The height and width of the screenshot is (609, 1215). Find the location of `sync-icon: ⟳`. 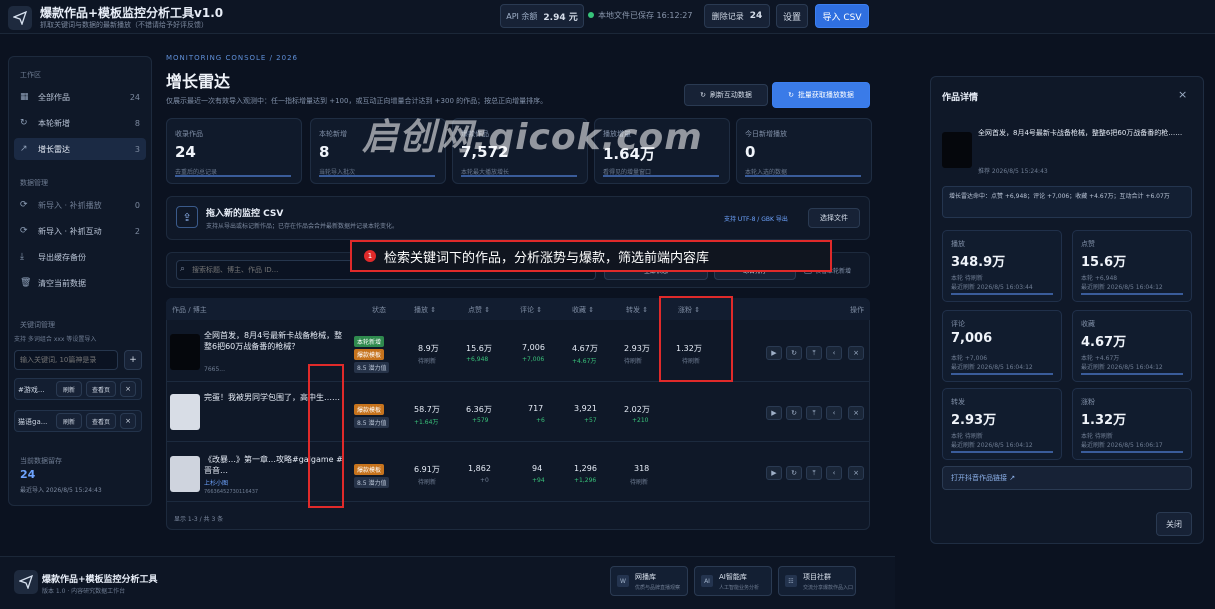

sync-icon: ⟳ is located at coordinates (24, 205).